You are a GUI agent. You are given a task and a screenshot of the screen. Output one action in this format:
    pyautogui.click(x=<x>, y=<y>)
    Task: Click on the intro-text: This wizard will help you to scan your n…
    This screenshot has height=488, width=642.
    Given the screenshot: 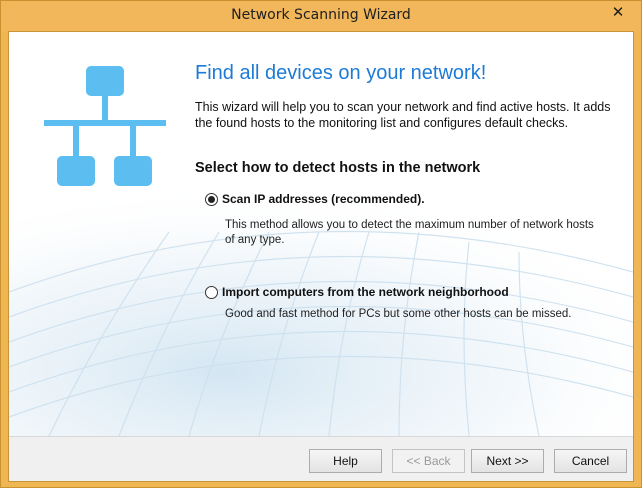 What is the action you would take?
    pyautogui.click(x=403, y=115)
    